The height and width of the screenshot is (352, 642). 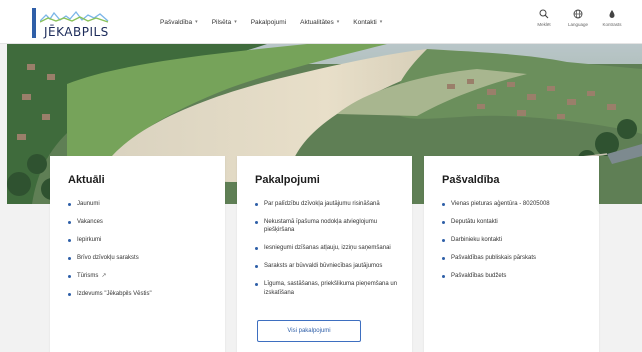 I want to click on header-tools: Meklēt Language Kontrasts, so click(x=578, y=18).